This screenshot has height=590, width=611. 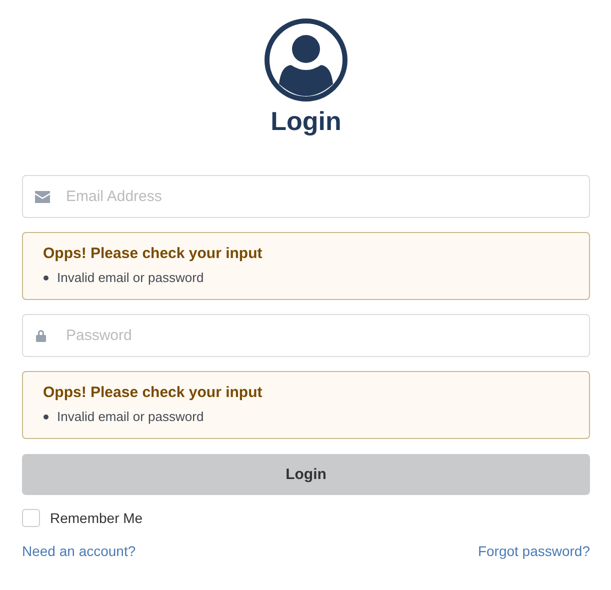 I want to click on envelope-icon, so click(x=42, y=196).